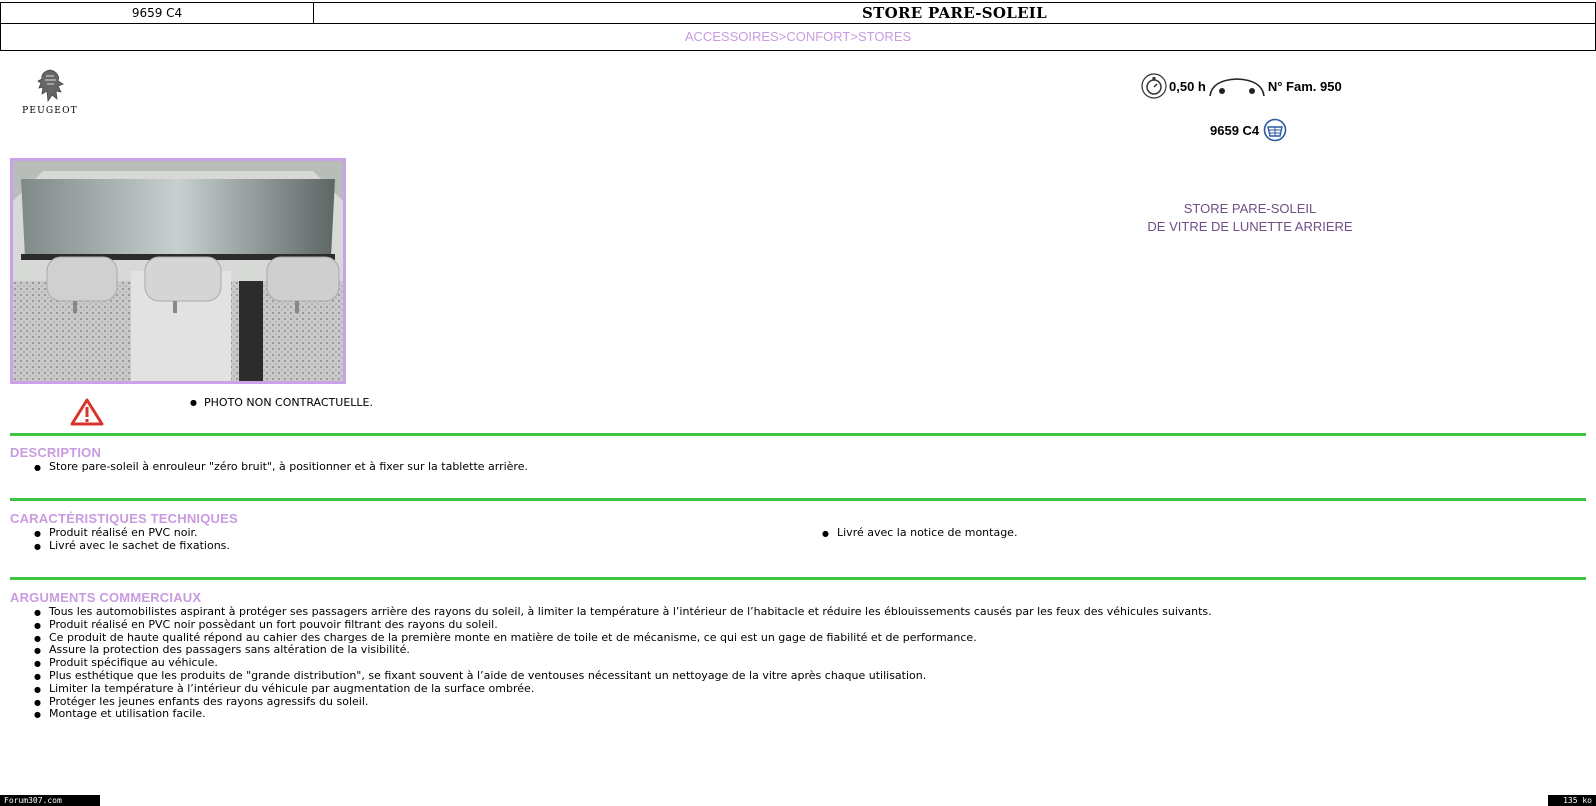 The image size is (1596, 806). Describe the element at coordinates (50, 86) in the screenshot. I see `lion-icon` at that location.